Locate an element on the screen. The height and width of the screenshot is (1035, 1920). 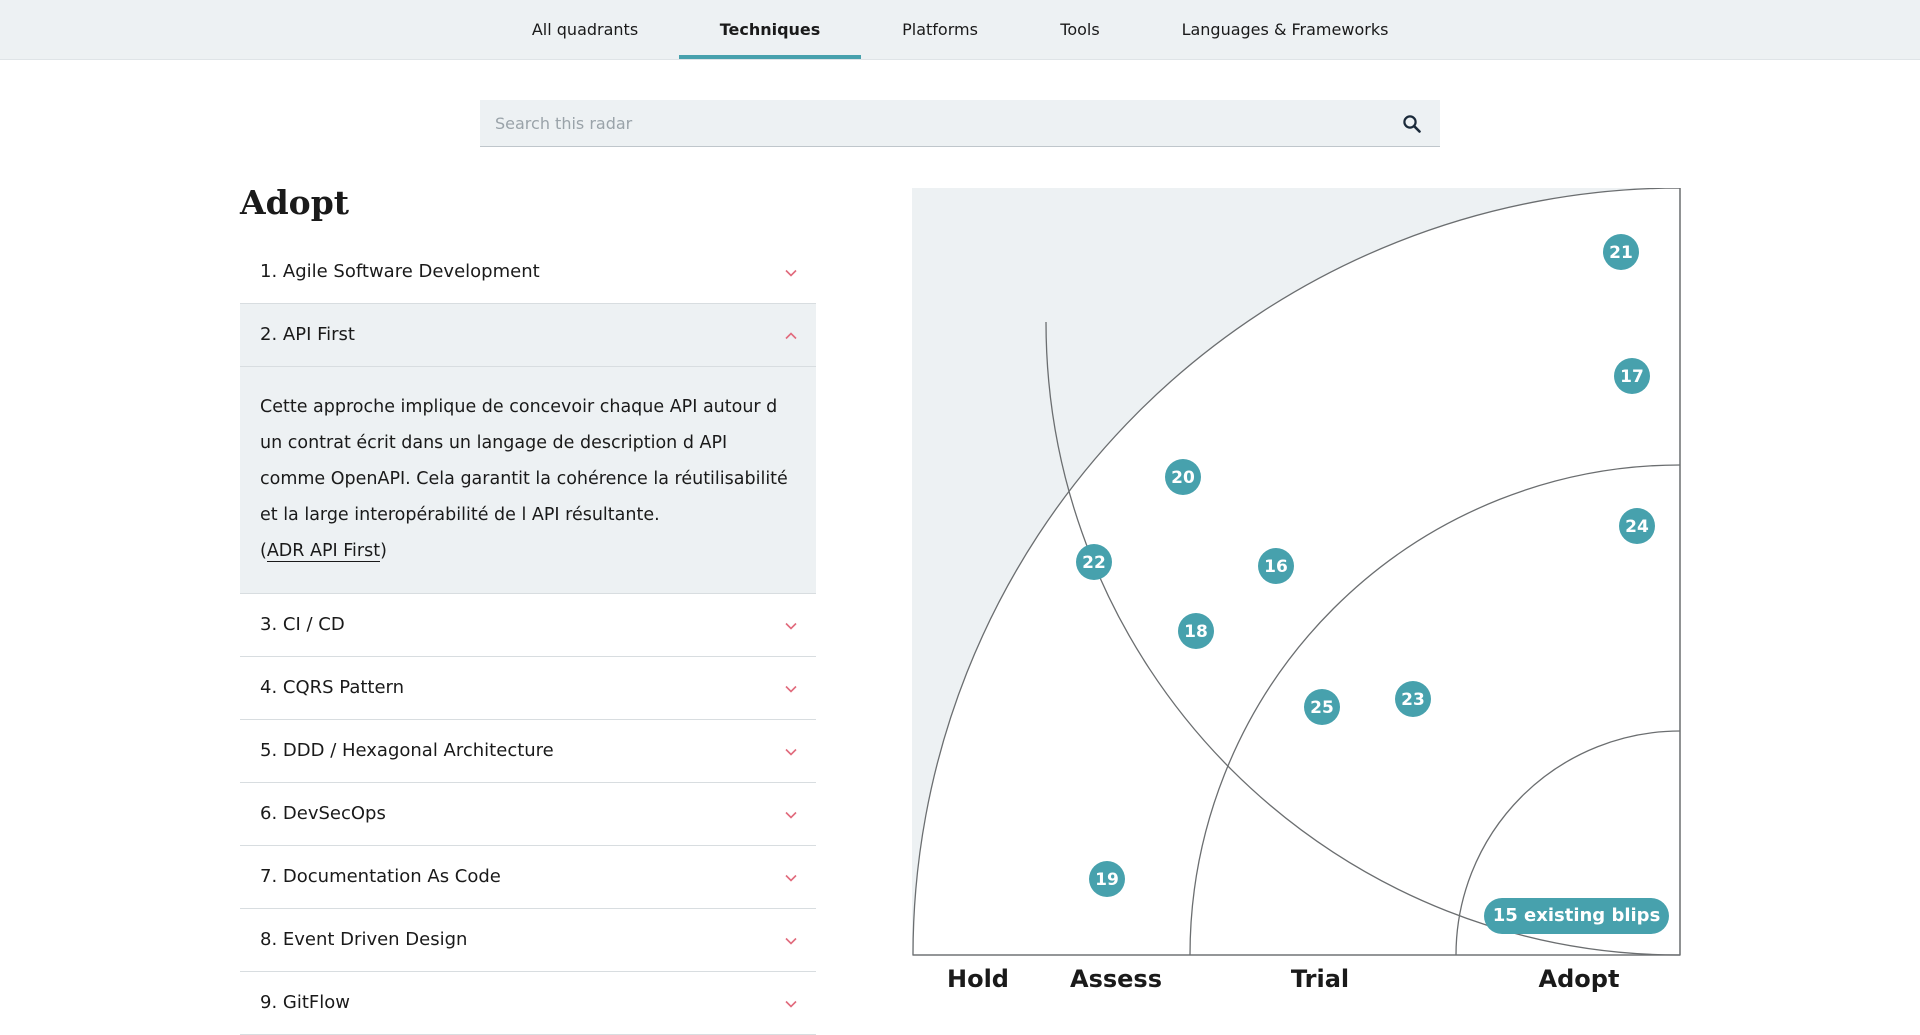
ring-label-assess: Assess is located at coordinates (1116, 979).